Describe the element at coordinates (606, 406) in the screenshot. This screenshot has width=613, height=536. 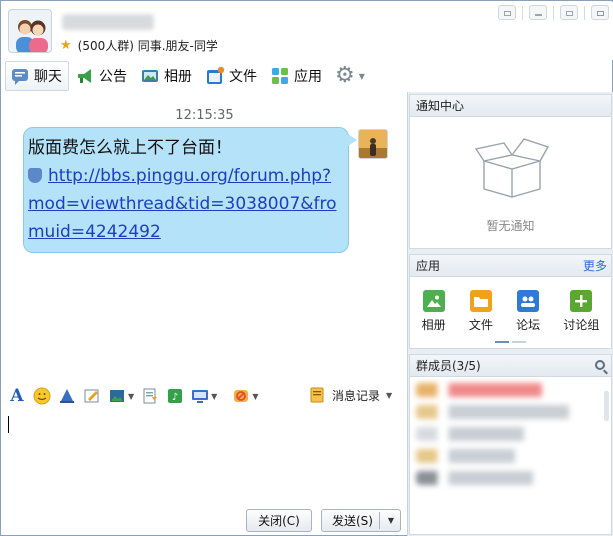
I see `members-scrollbar` at that location.